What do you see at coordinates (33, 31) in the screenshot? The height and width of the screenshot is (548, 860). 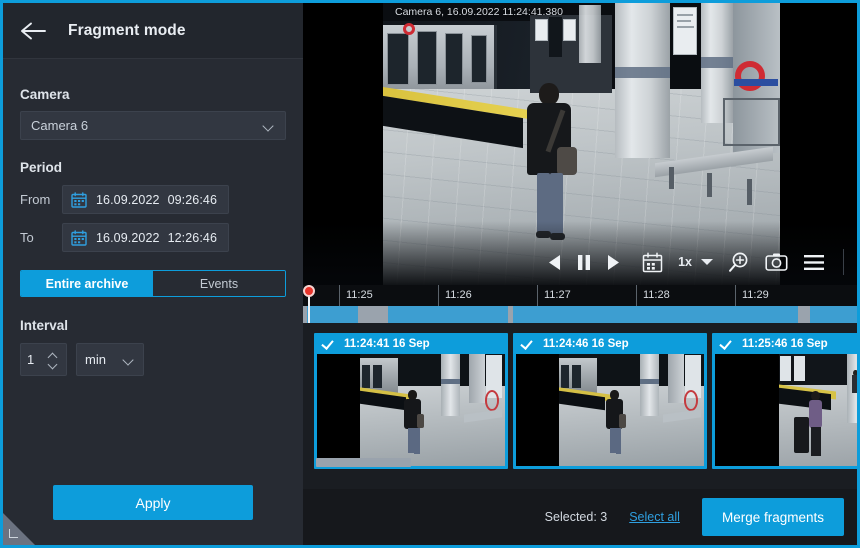 I see `arrow-left-icon` at bounding box center [33, 31].